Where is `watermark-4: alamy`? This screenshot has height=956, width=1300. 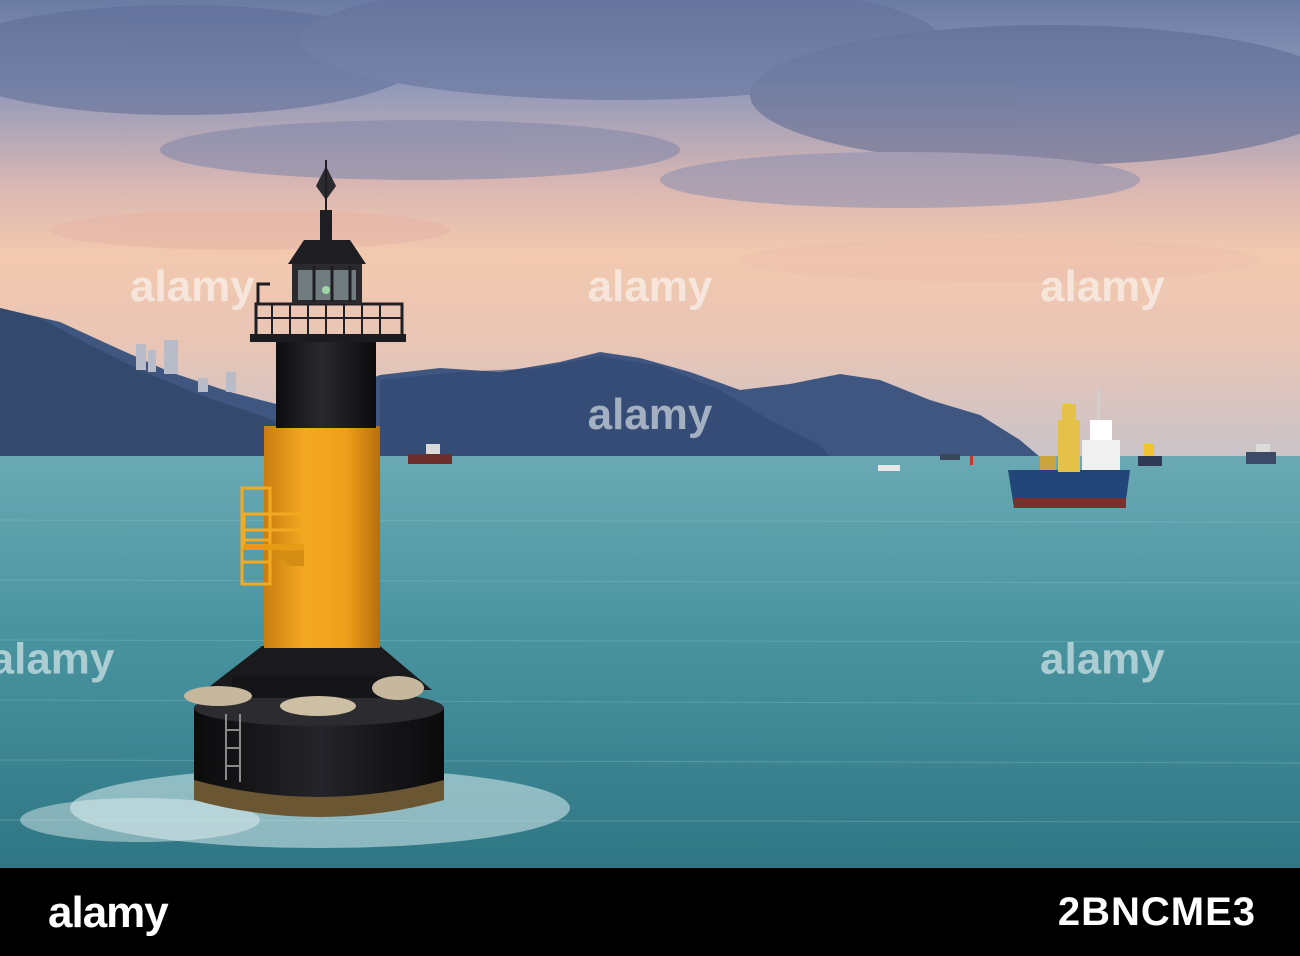
watermark-4: alamy is located at coordinates (57, 659).